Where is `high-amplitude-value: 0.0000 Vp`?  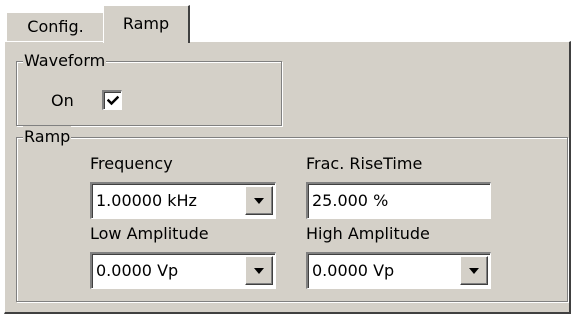
high-amplitude-value: 0.0000 Vp is located at coordinates (353, 270).